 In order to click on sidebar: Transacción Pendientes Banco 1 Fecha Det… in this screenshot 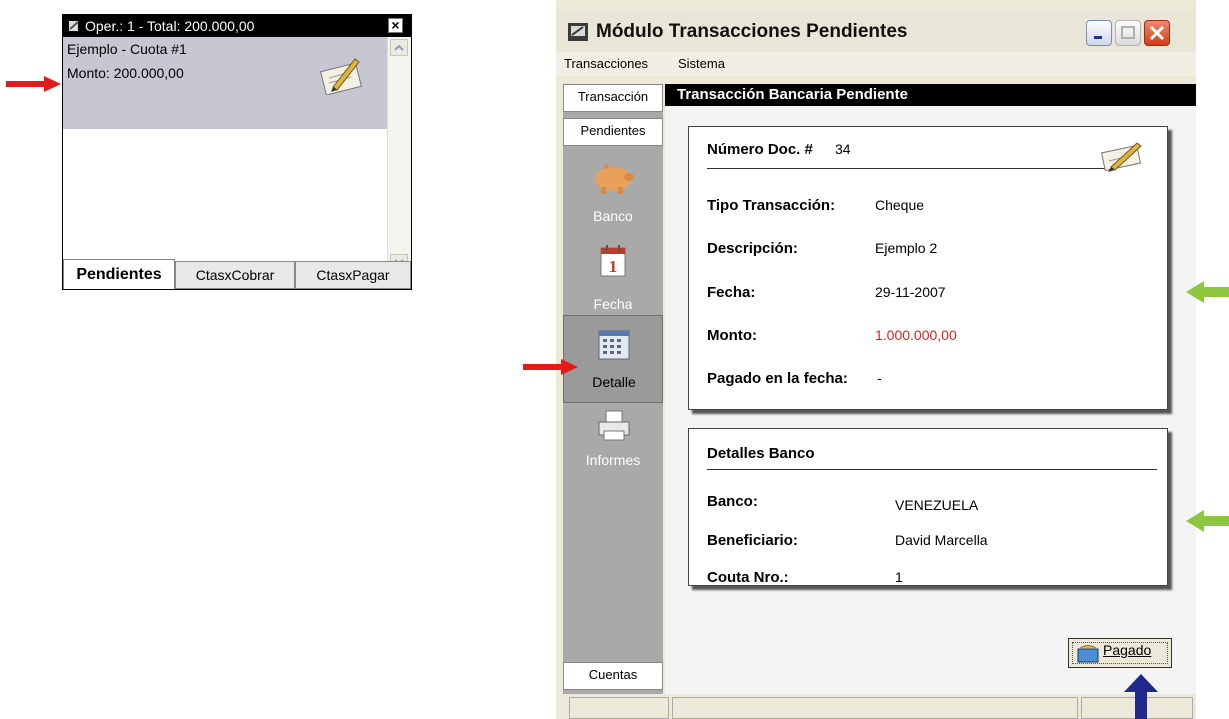, I will do `click(613, 389)`.